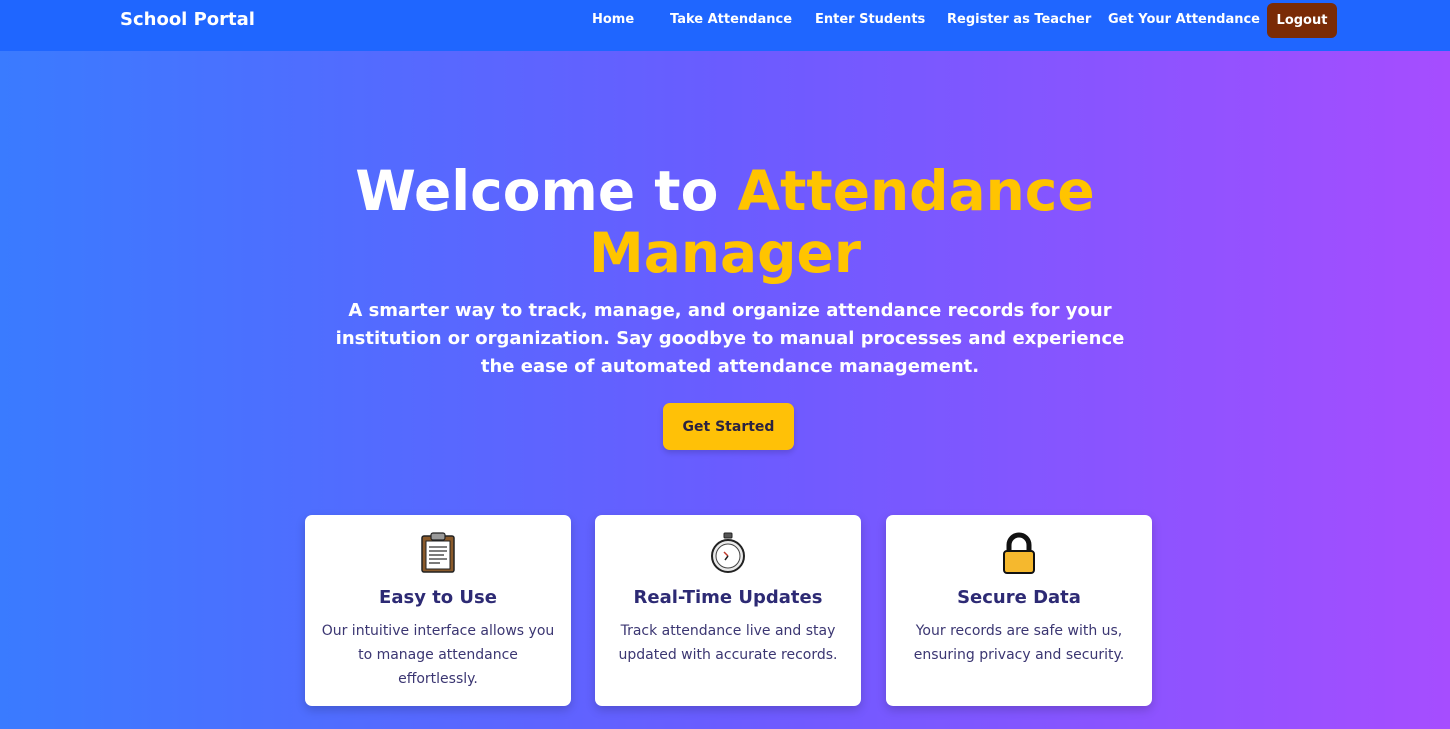 The width and height of the screenshot is (1450, 729). What do you see at coordinates (1019, 597) in the screenshot?
I see `feature-title: Secure Data` at bounding box center [1019, 597].